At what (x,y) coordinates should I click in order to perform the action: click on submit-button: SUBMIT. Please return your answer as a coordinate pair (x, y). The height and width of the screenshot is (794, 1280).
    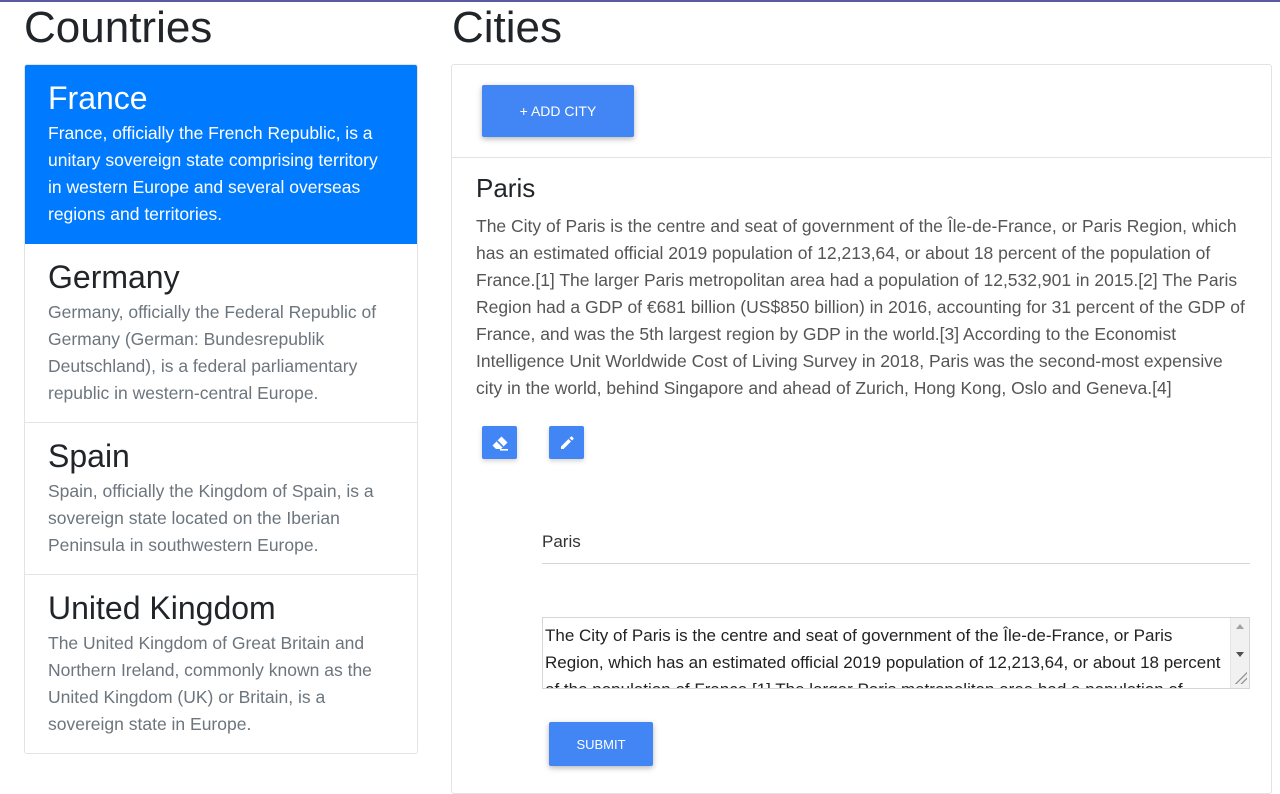
    Looking at the image, I should click on (601, 744).